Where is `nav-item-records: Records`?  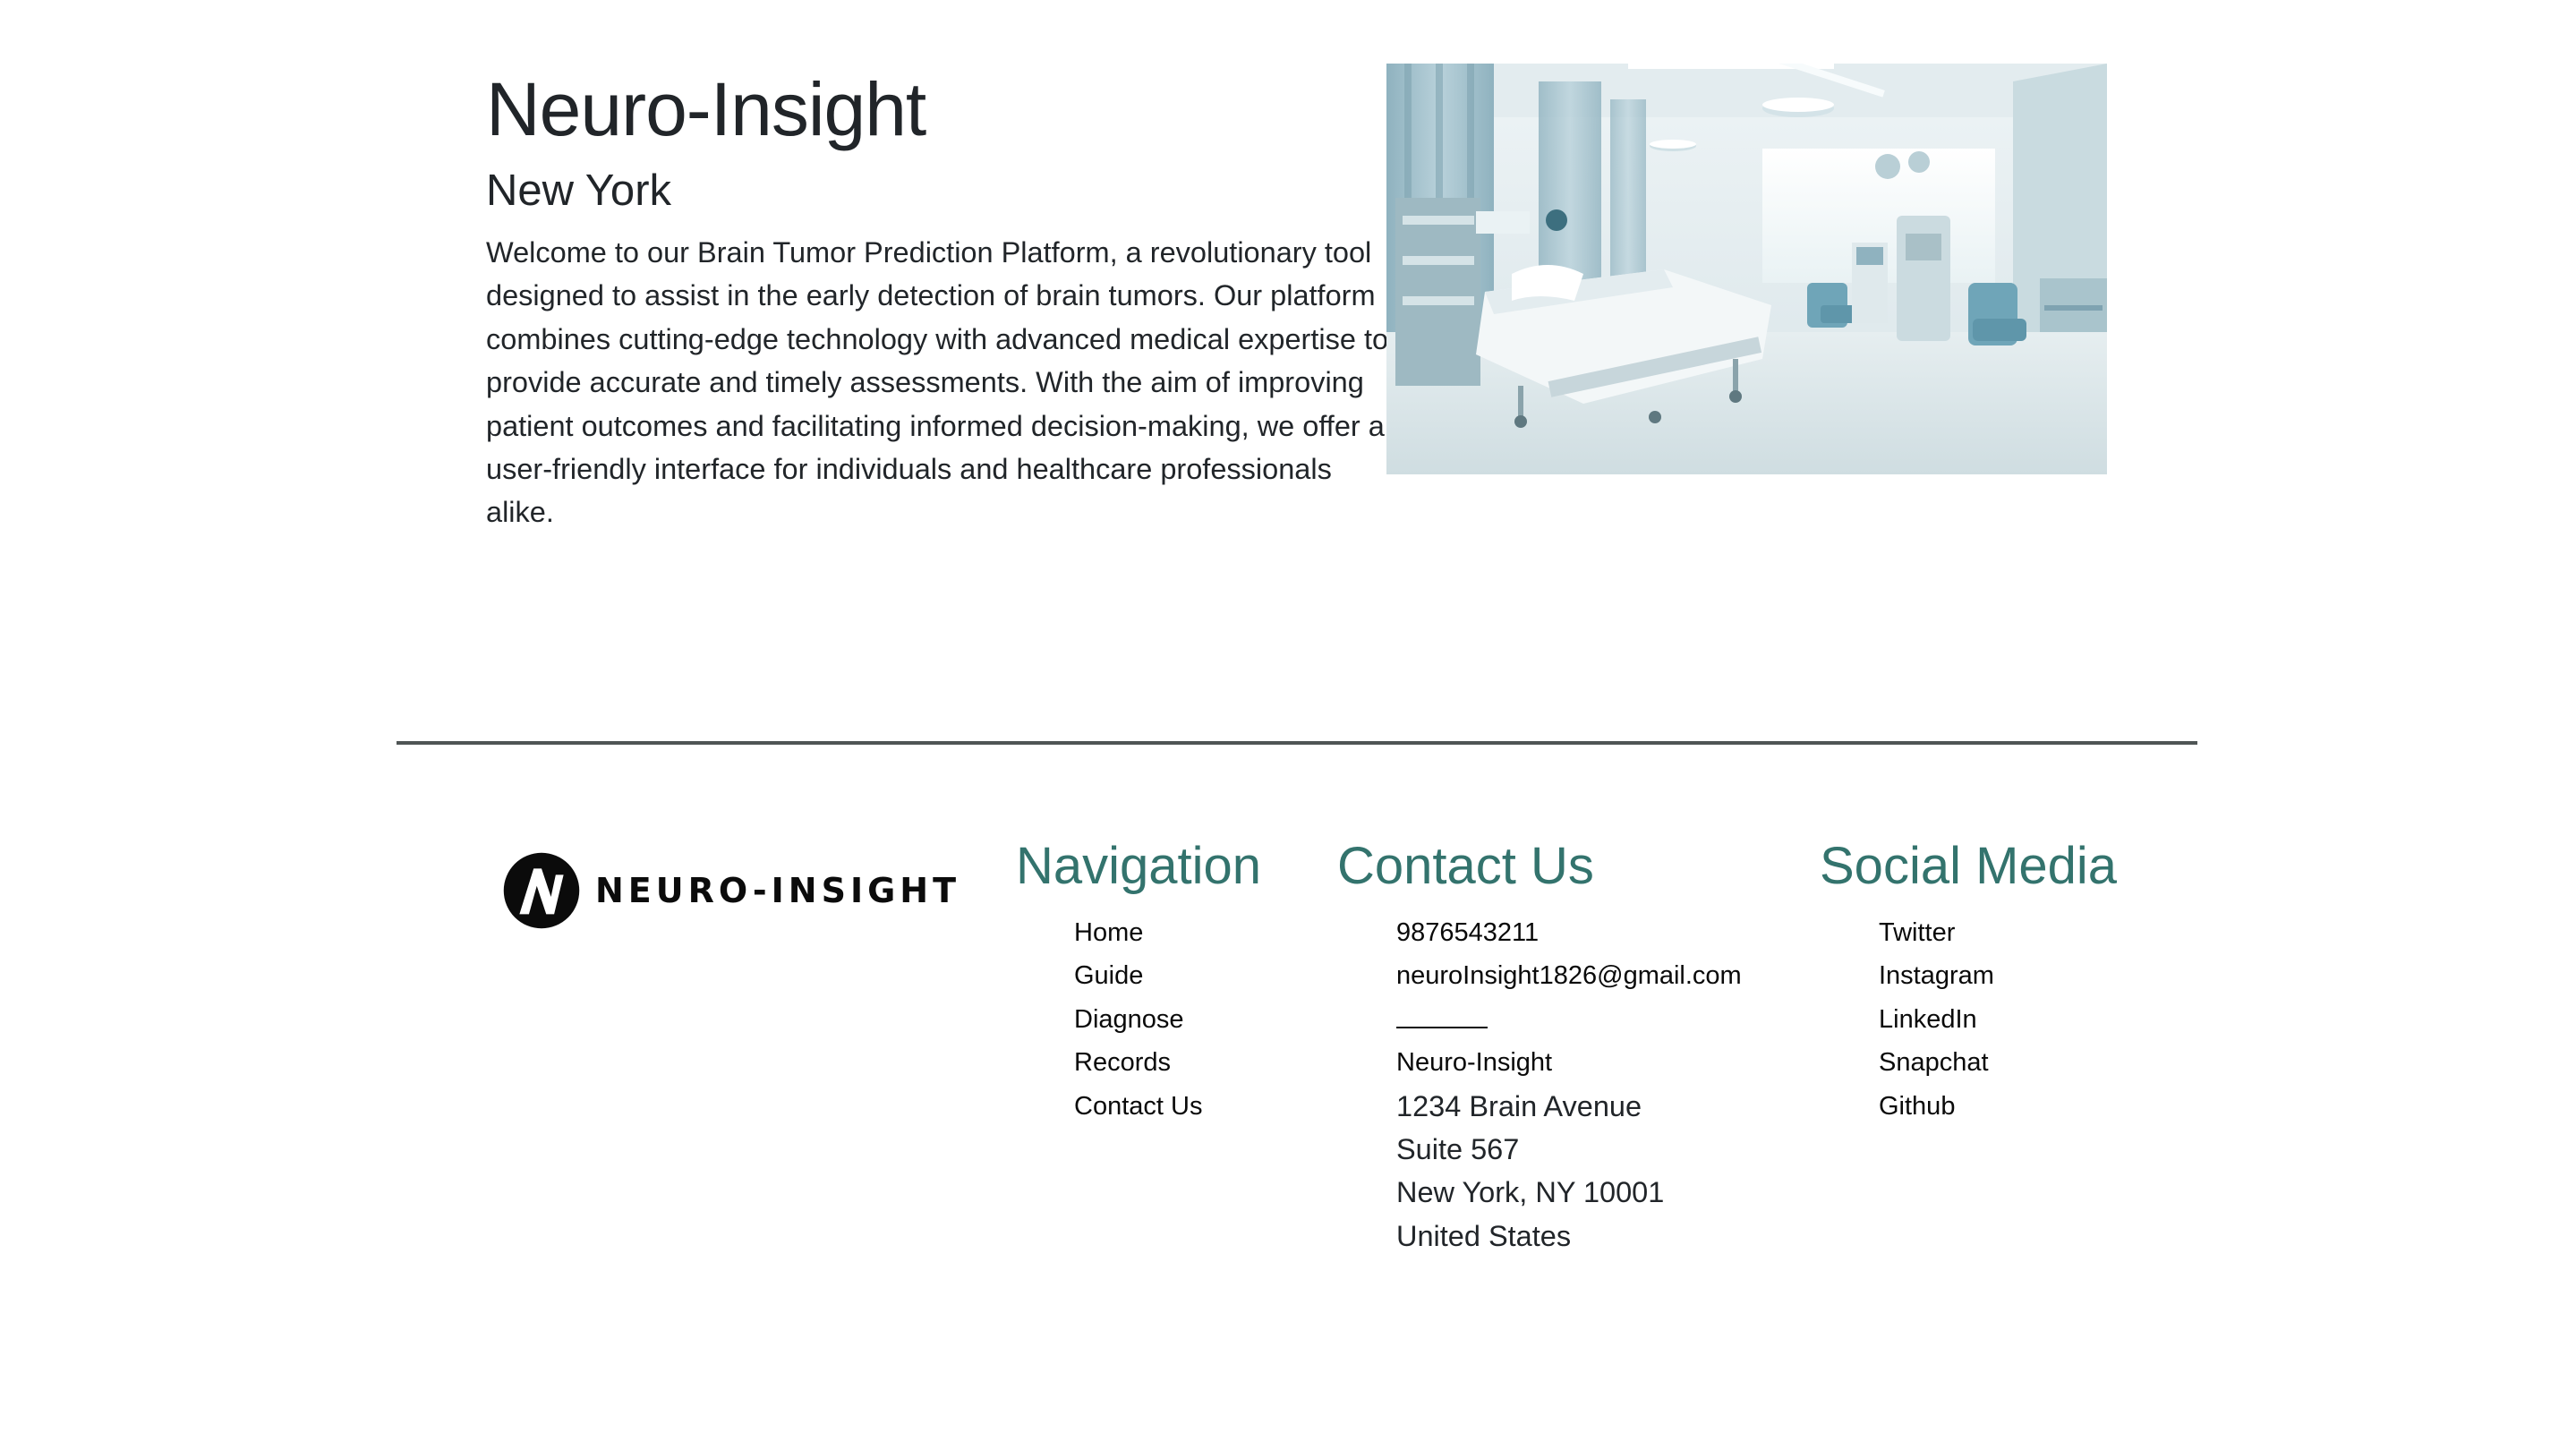
nav-item-records: Records is located at coordinates (1138, 1062).